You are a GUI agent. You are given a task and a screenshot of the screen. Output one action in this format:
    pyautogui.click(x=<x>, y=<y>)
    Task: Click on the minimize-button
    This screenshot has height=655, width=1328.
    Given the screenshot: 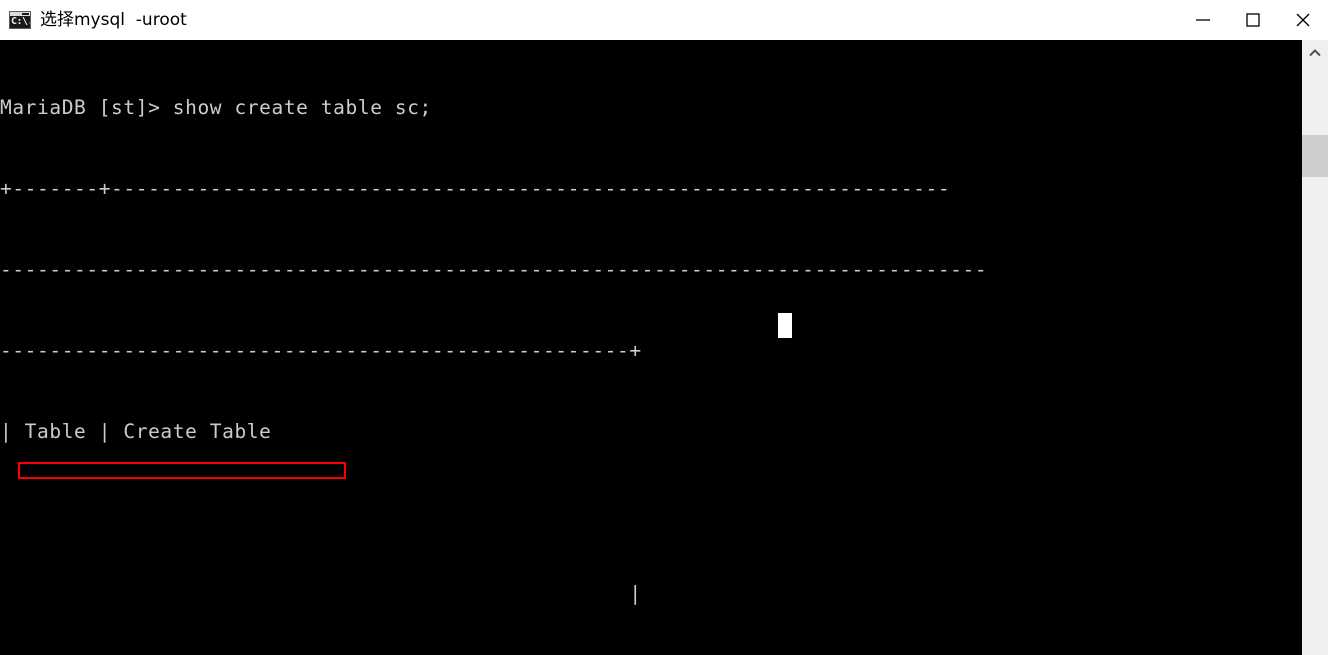 What is the action you would take?
    pyautogui.click(x=1203, y=20)
    